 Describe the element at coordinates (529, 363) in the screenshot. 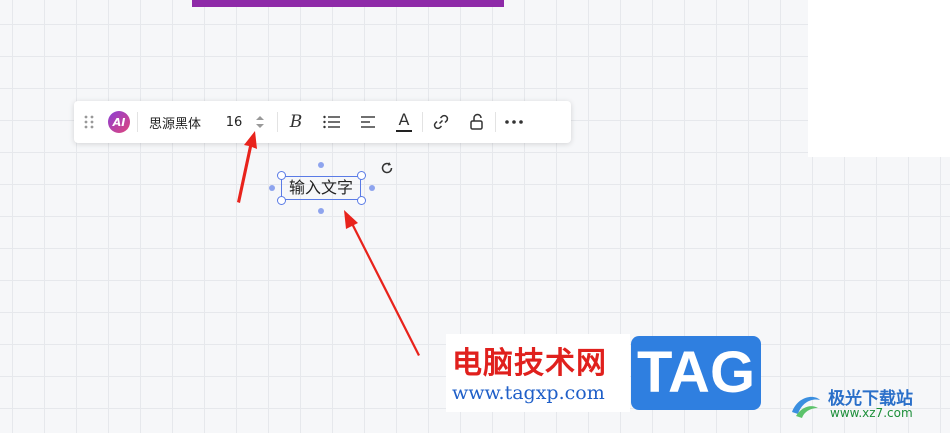

I see `watermark-site-name: 电脑技术网` at that location.